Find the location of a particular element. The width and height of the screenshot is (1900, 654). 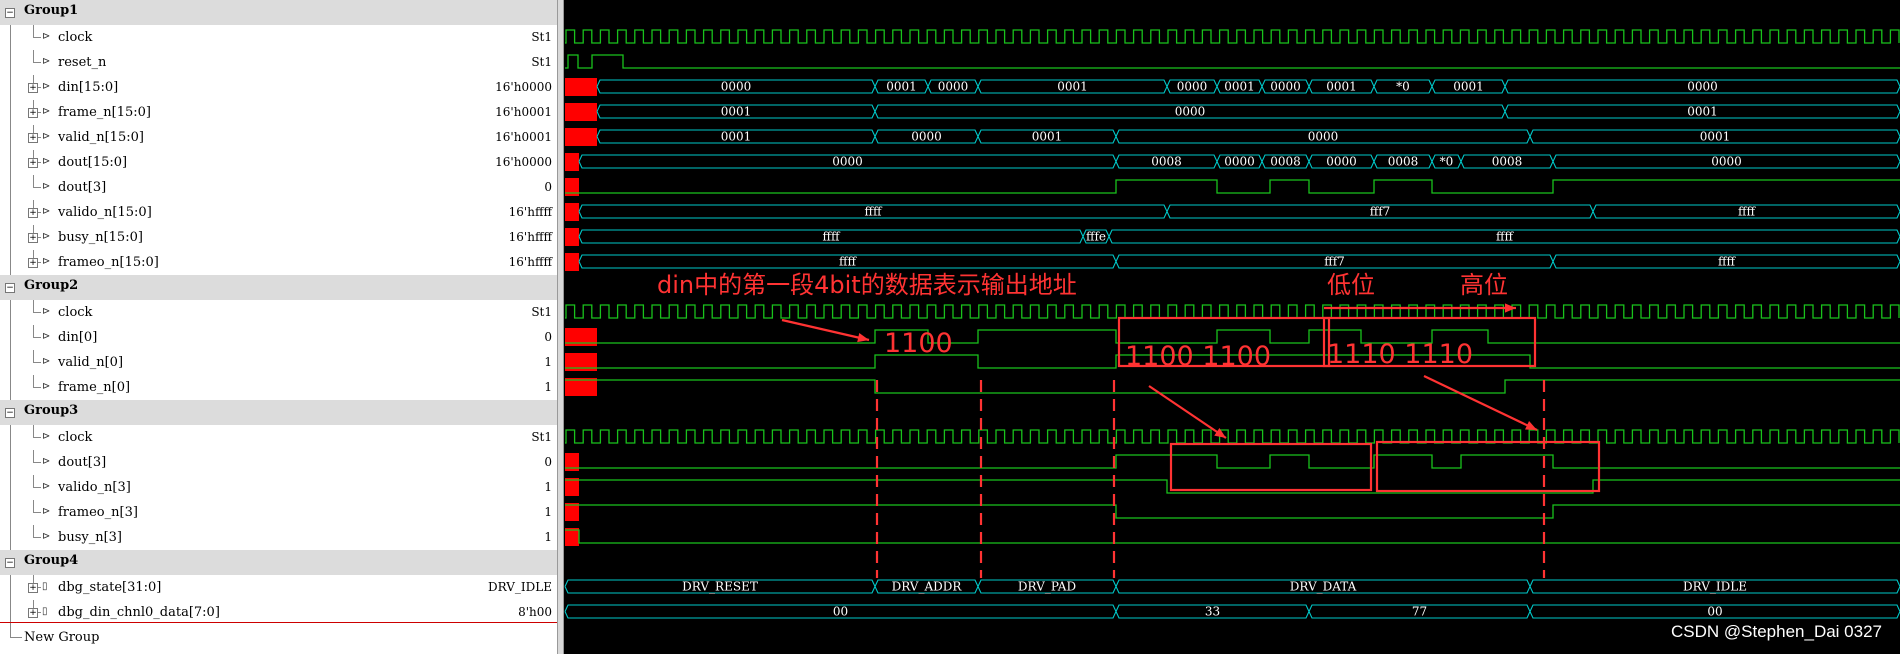

signal-value: 1 is located at coordinates (548, 362).